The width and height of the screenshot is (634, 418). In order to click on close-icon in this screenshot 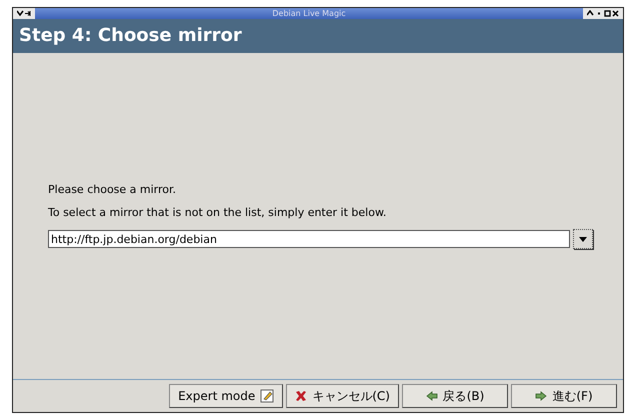, I will do `click(301, 396)`.